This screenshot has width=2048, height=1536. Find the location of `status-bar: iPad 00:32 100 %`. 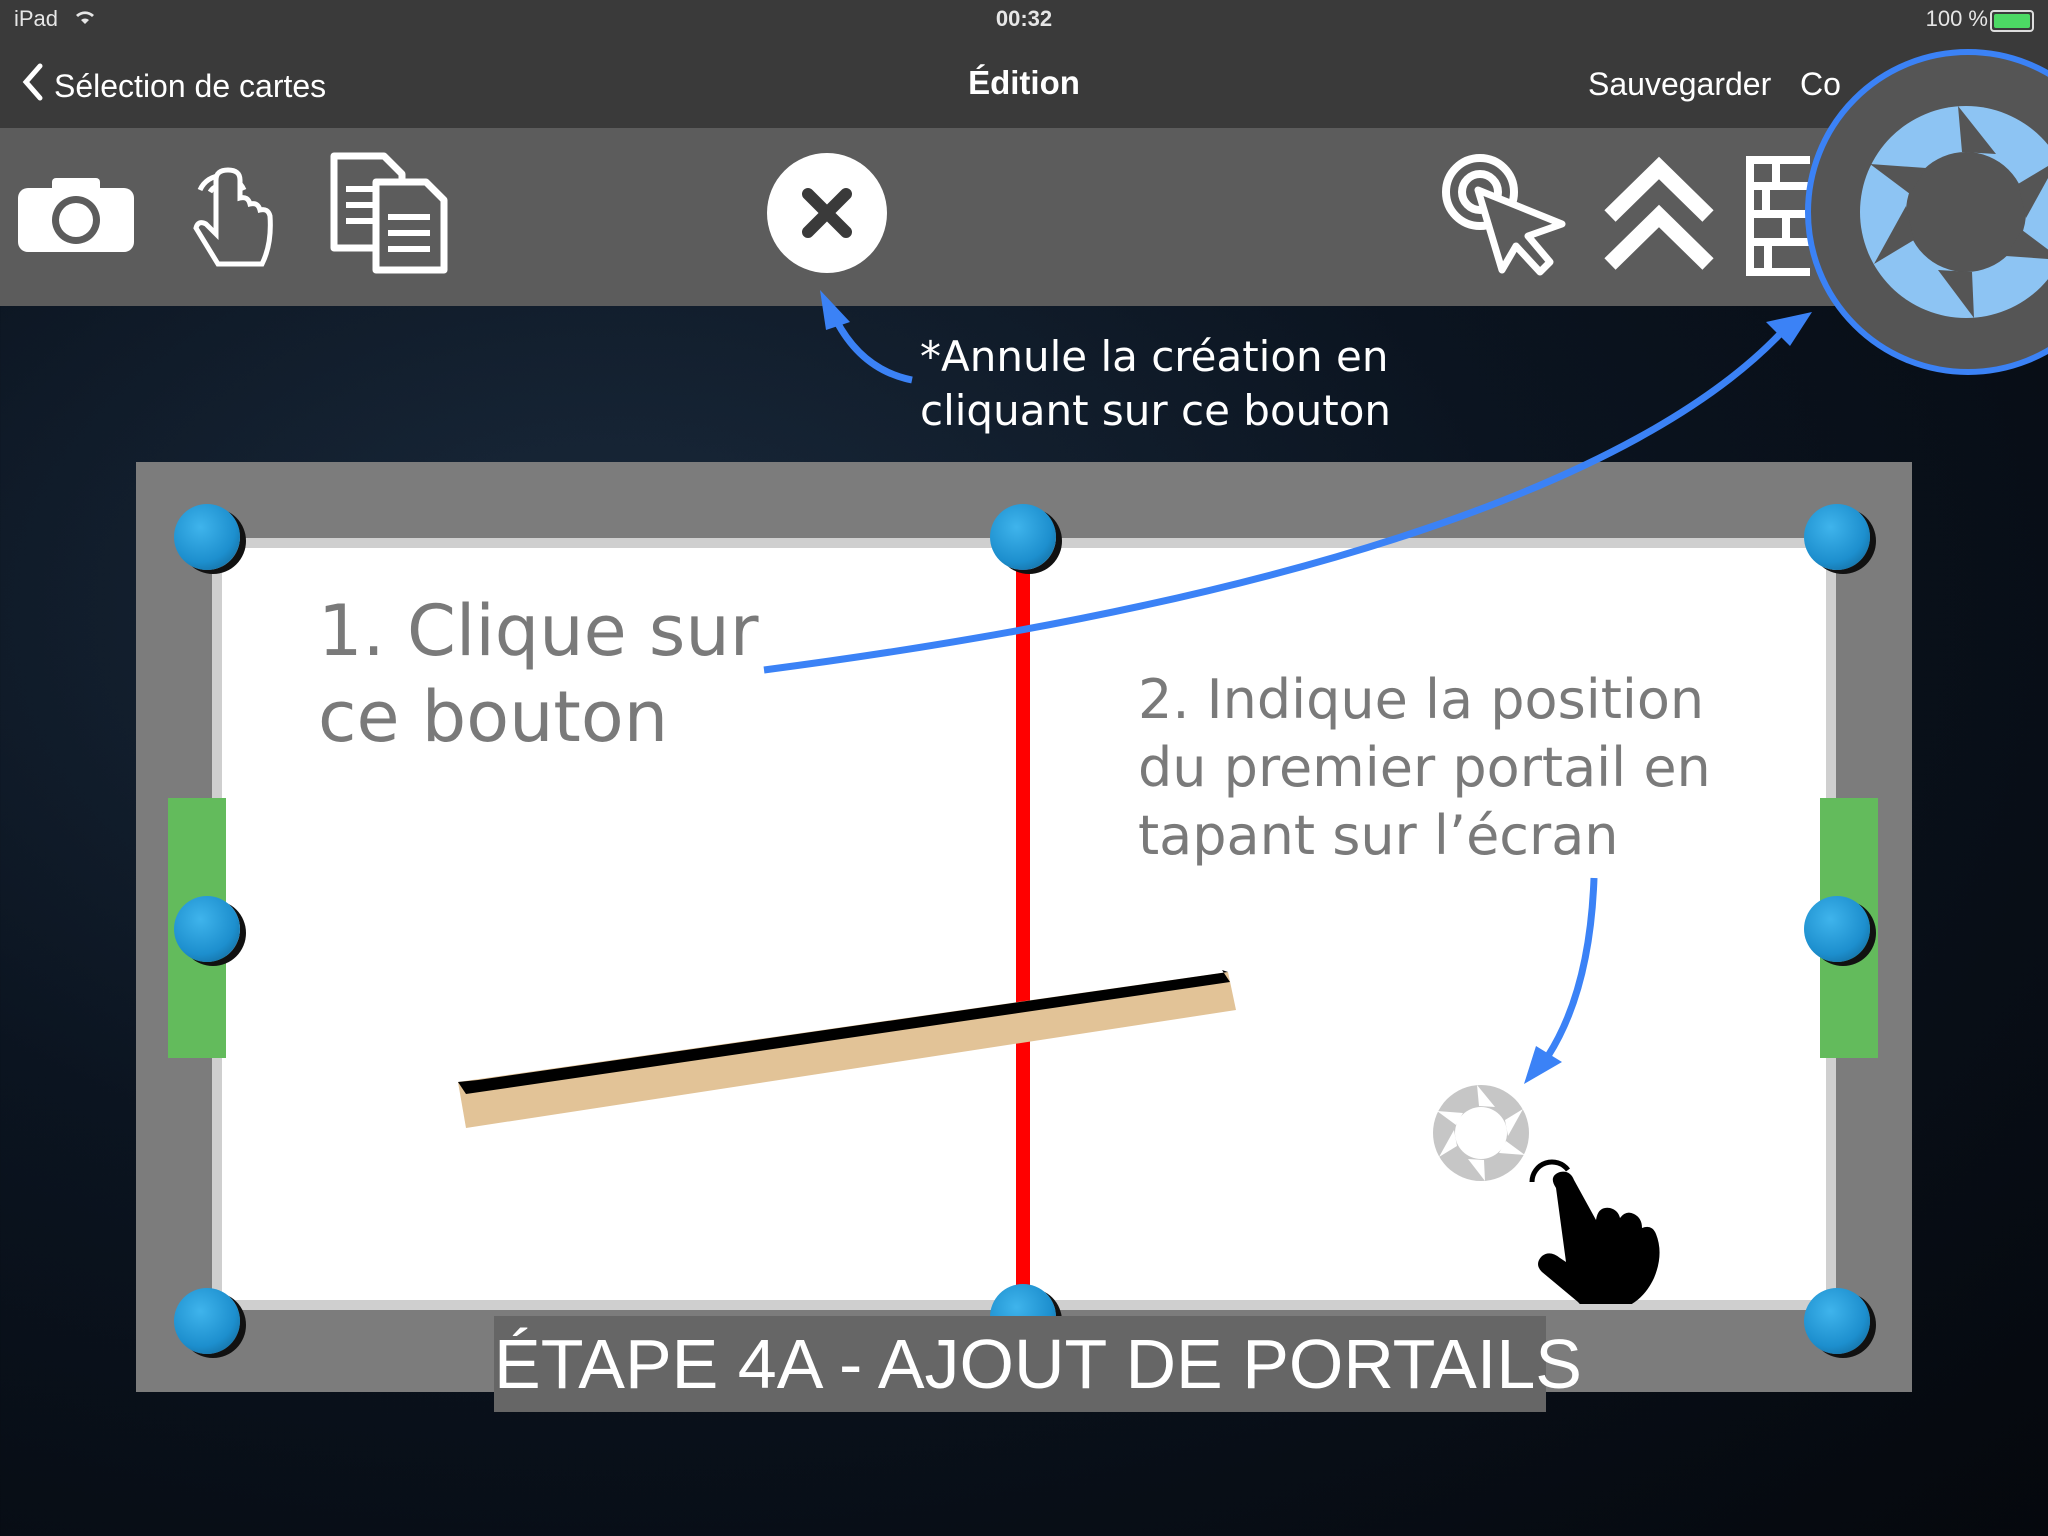

status-bar: iPad 00:32 100 % is located at coordinates (1024, 20).